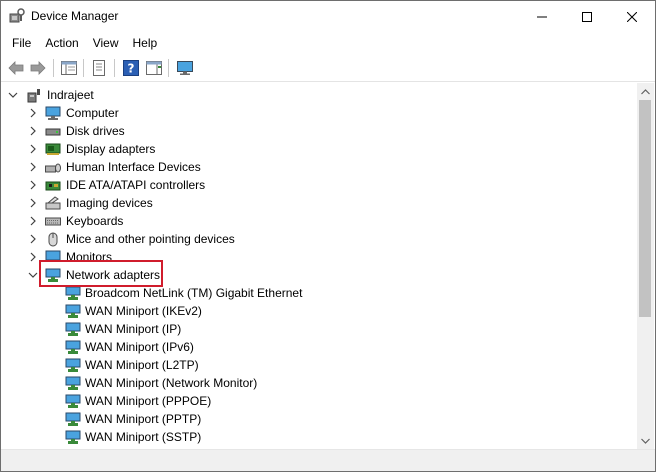 The height and width of the screenshot is (472, 656). I want to click on minimize-icon, so click(542, 16).